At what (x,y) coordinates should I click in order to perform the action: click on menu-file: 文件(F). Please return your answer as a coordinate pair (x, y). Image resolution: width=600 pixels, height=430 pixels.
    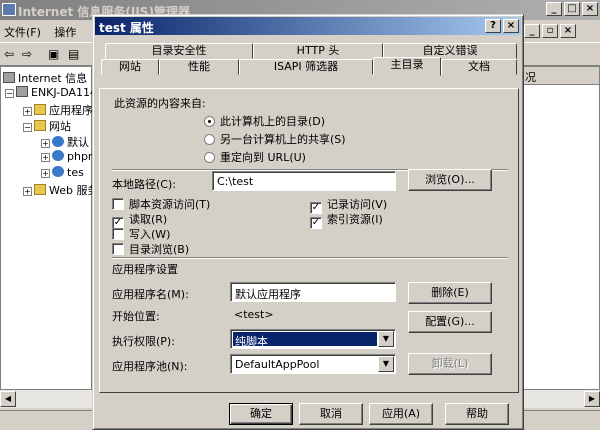
    Looking at the image, I should click on (22, 32).